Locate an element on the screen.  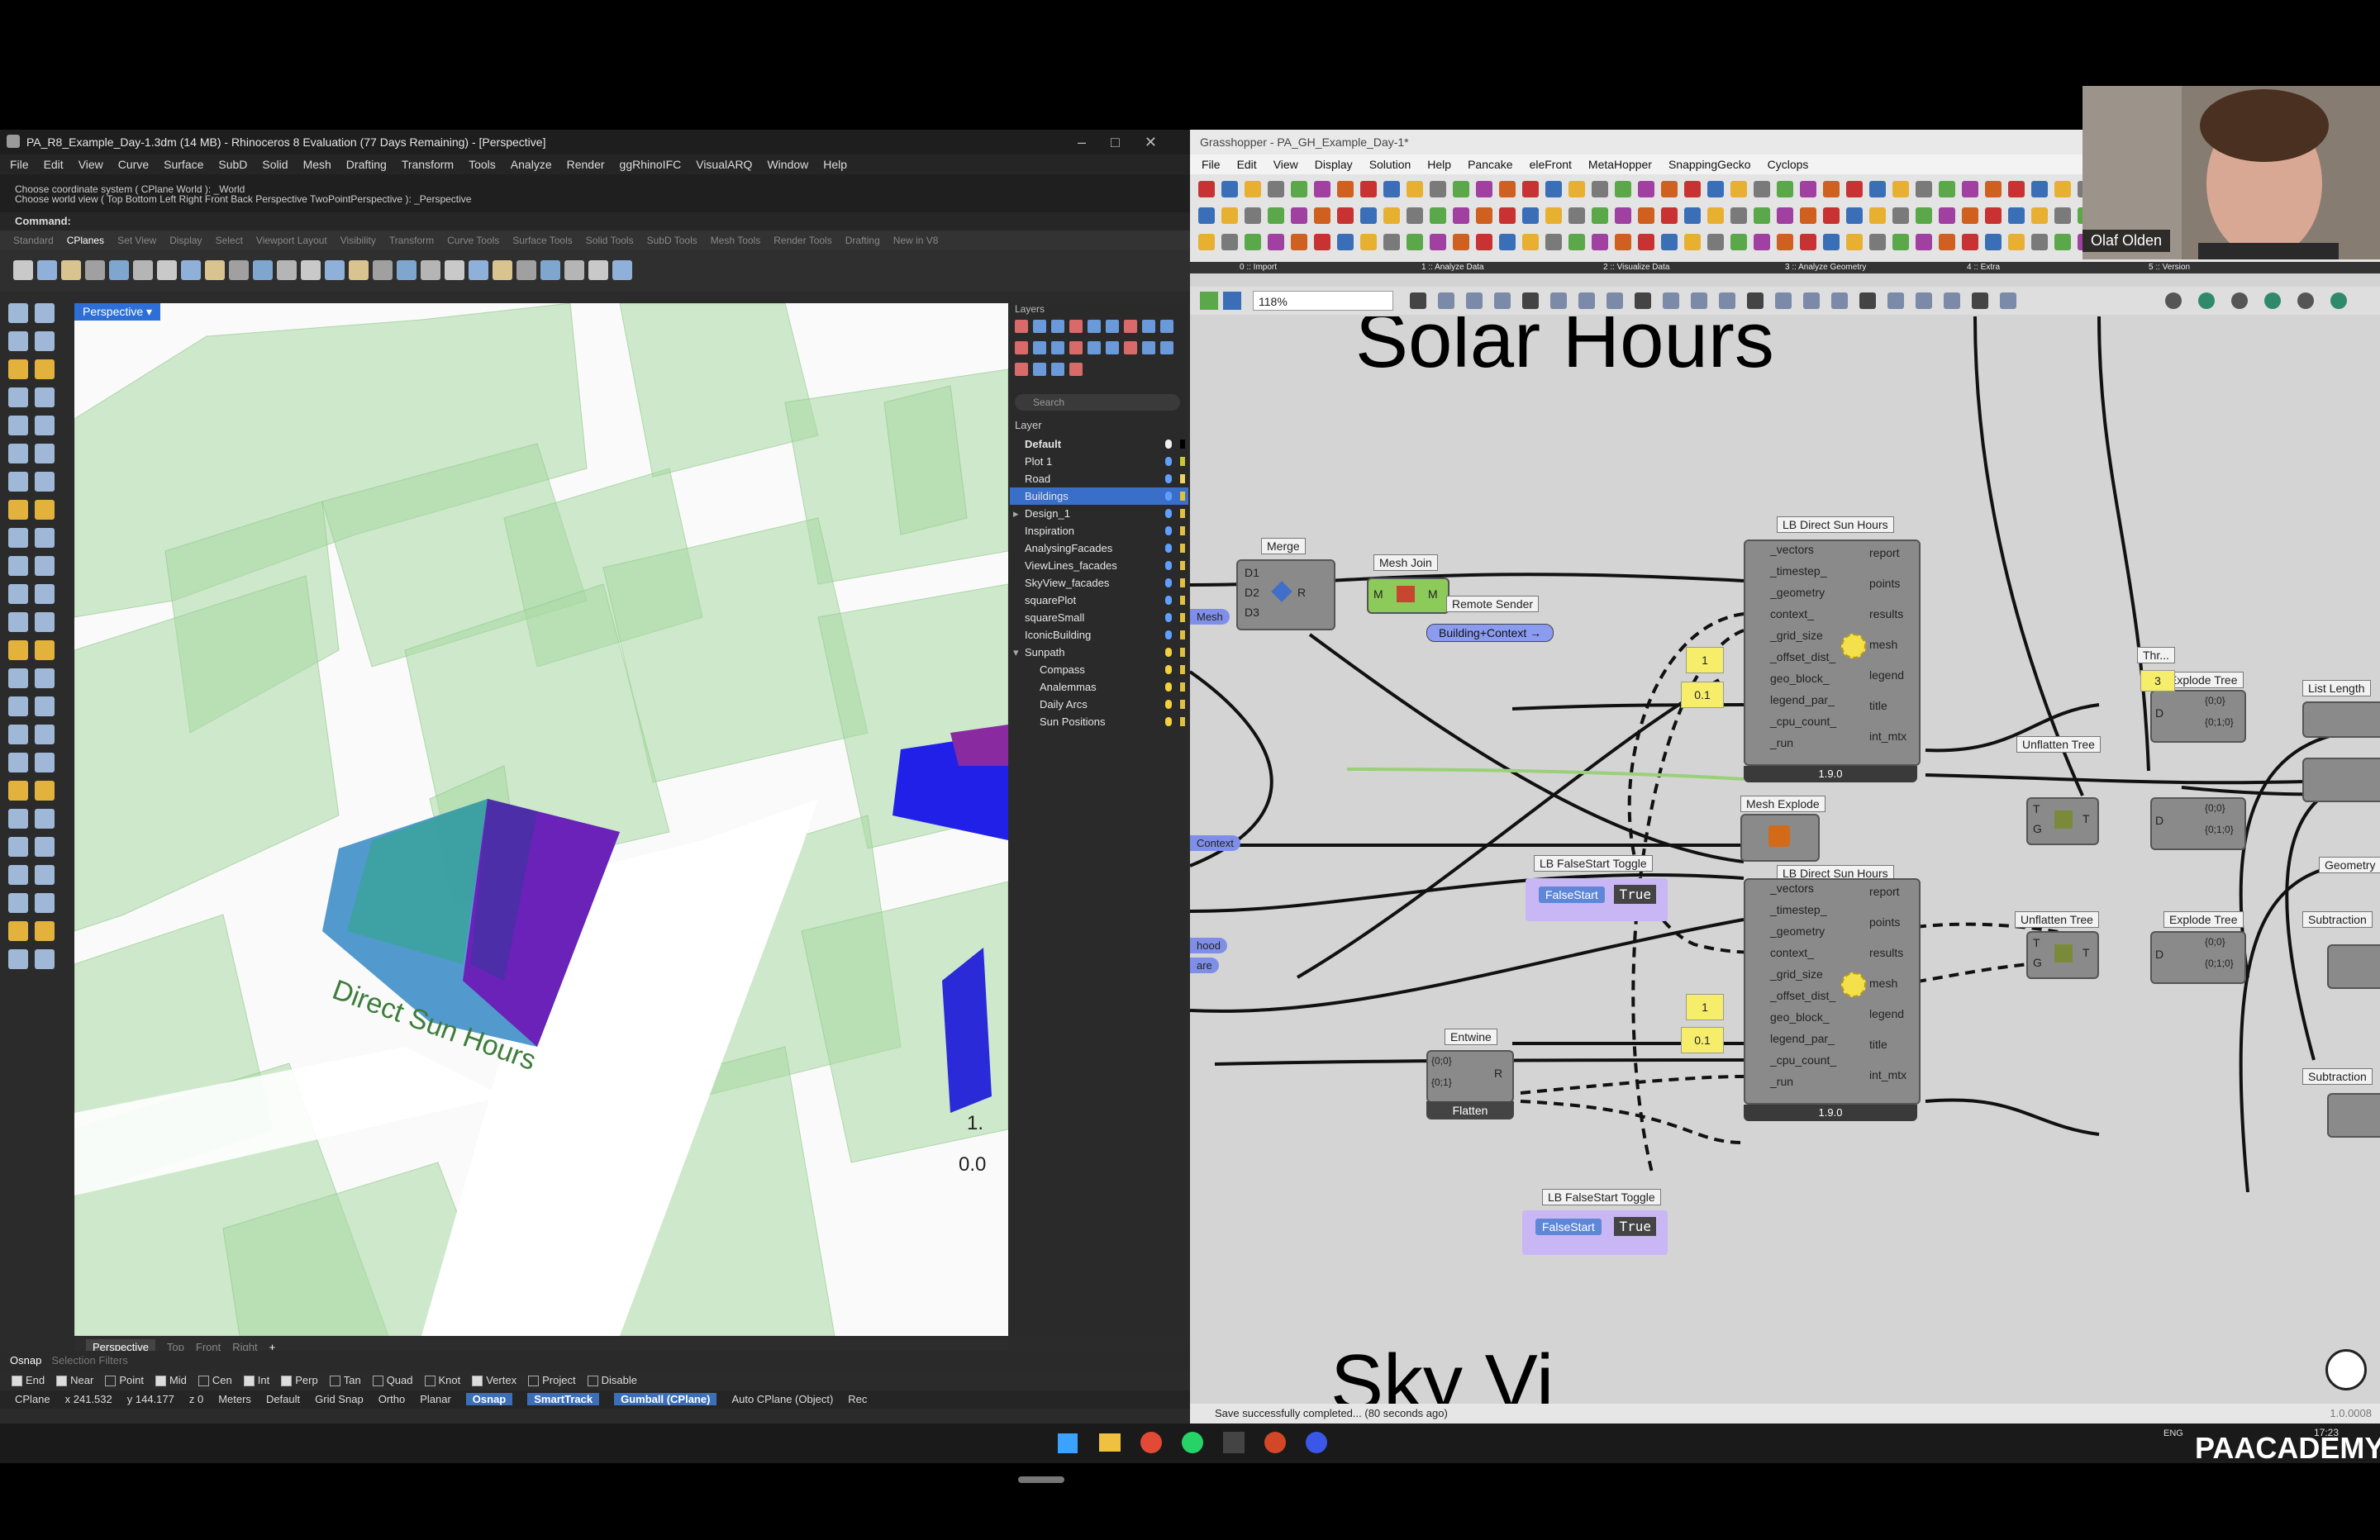
status-cplane: CPlane is located at coordinates (32, 1399).